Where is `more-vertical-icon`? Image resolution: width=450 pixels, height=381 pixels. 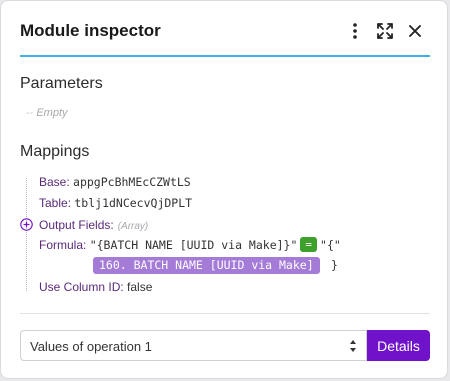
more-vertical-icon is located at coordinates (355, 31).